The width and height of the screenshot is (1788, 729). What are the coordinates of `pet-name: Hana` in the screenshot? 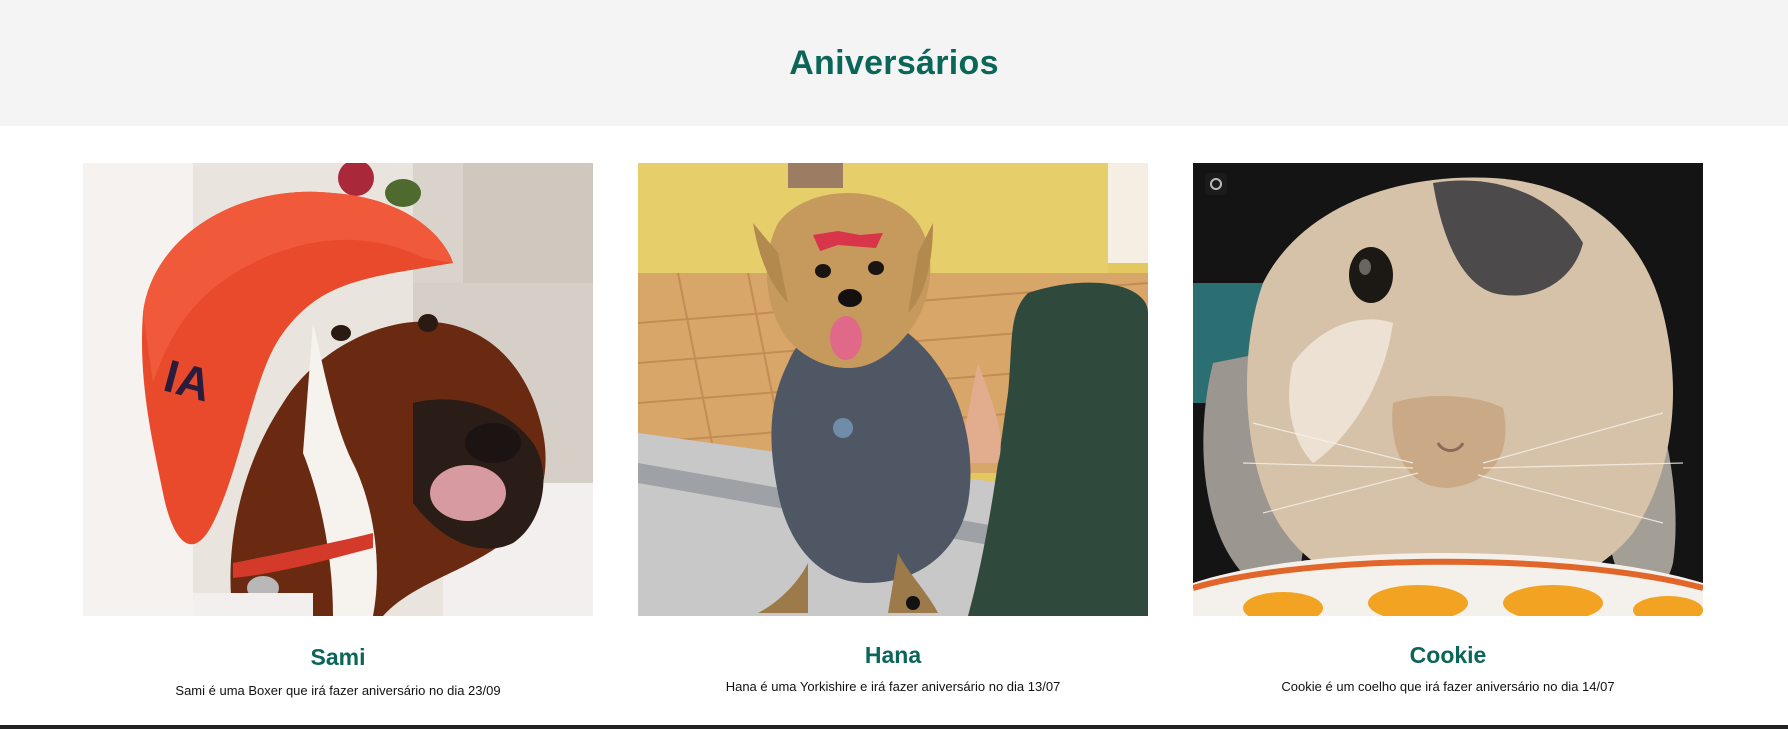 It's located at (893, 655).